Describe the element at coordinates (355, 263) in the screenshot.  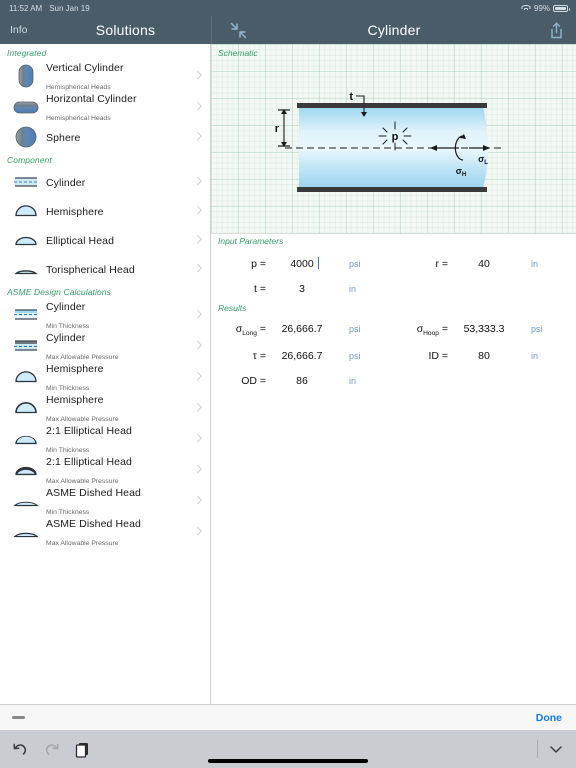
I see `pressure-unit: psi` at that location.